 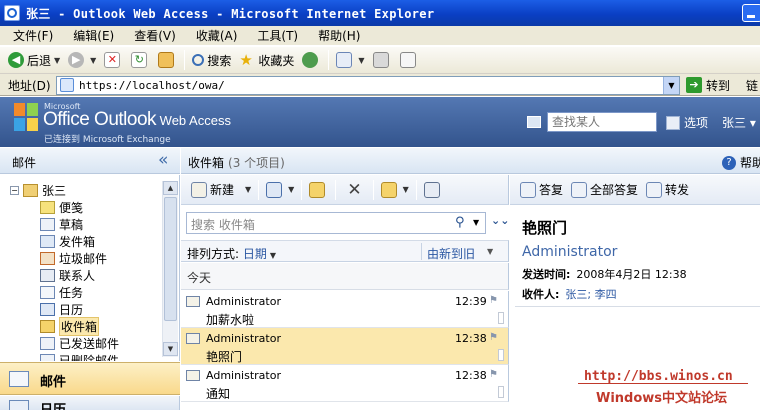 I want to click on check-dropdown-icon: ▼, so click(x=405, y=189).